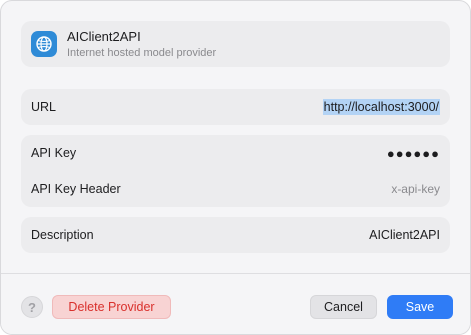 Image resolution: width=471 pixels, height=335 pixels. Describe the element at coordinates (104, 36) in the screenshot. I see `provider-name: AIClient2API` at that location.